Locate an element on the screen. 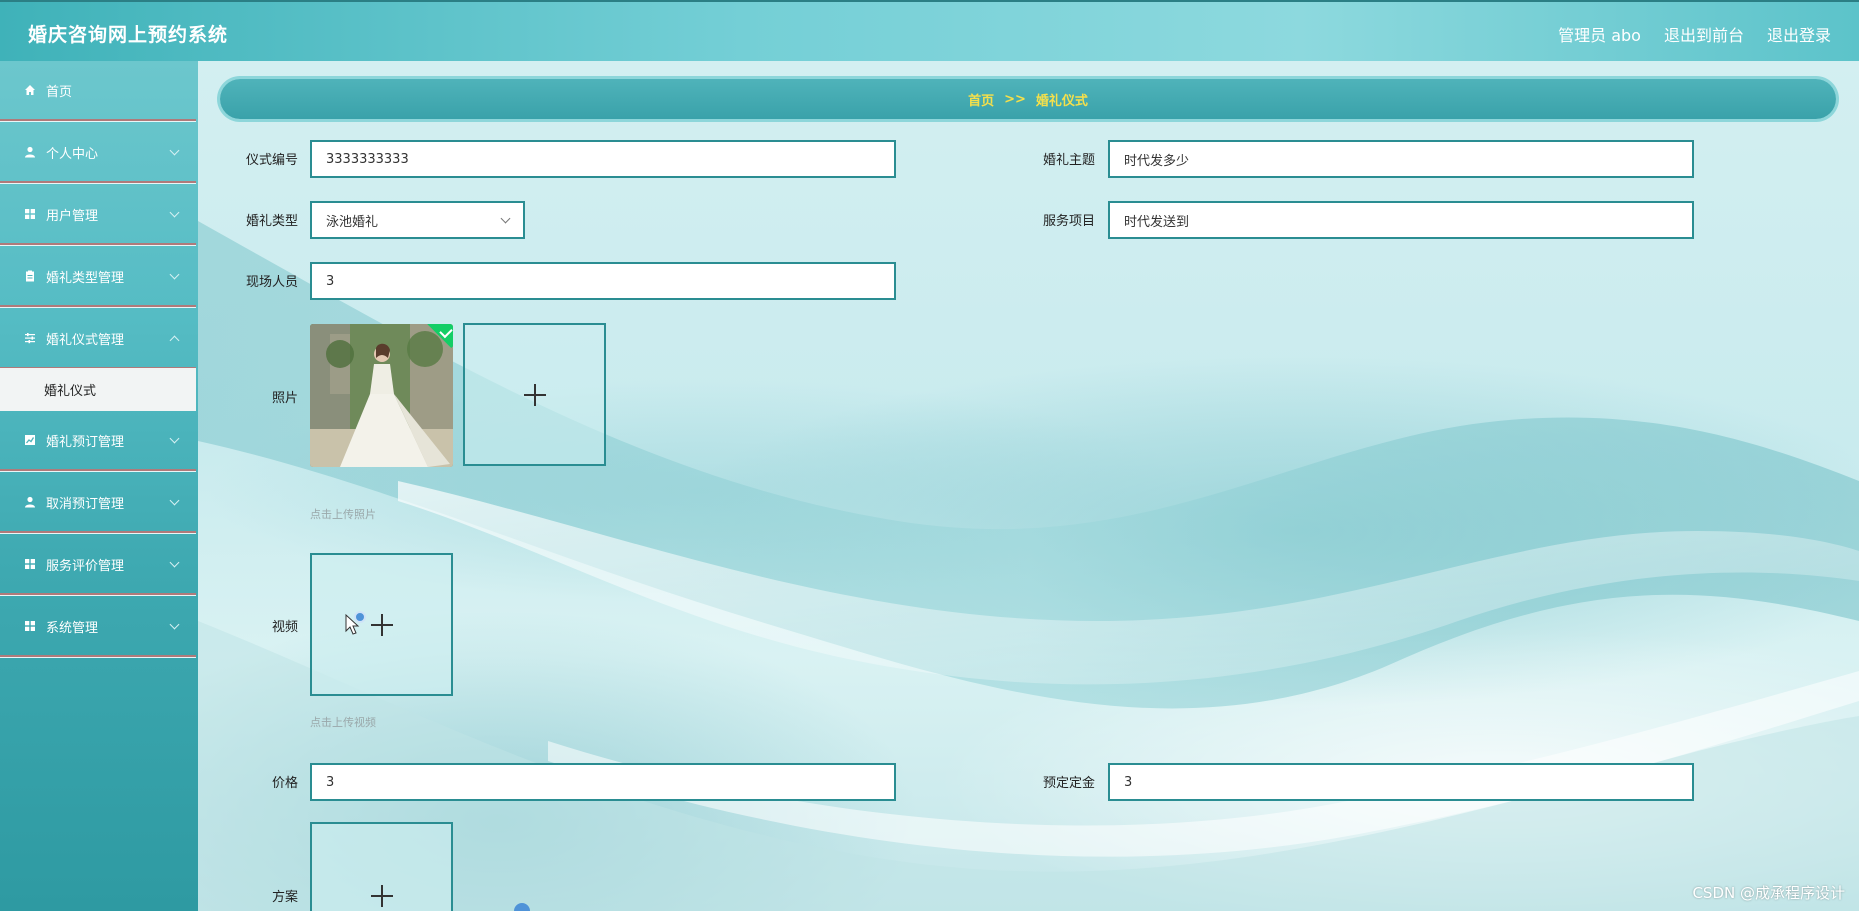  service-input is located at coordinates (1401, 220).